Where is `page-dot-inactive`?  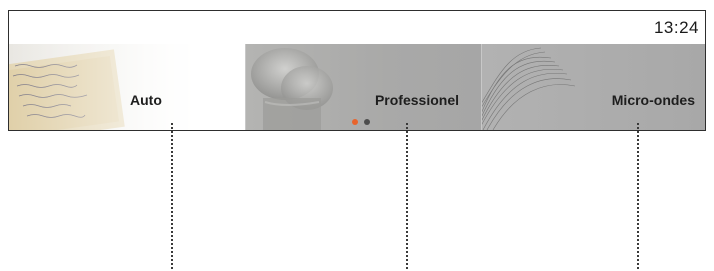
page-dot-inactive is located at coordinates (367, 122).